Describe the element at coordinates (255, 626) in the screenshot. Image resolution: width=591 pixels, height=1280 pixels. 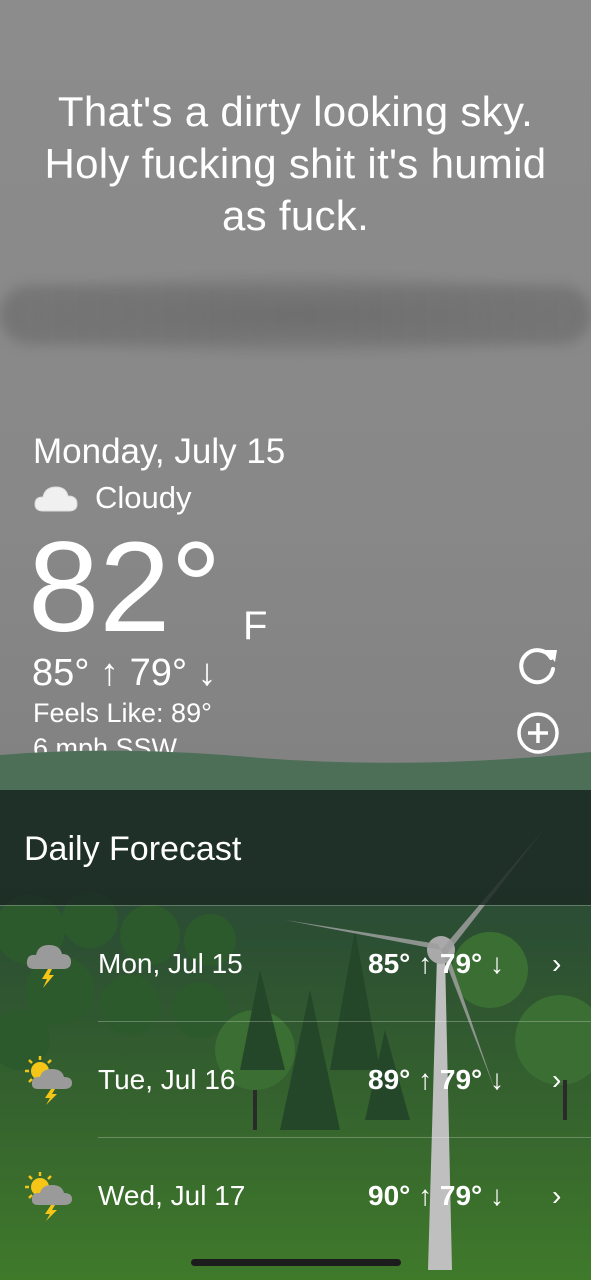
I see `temperature-unit: F` at that location.